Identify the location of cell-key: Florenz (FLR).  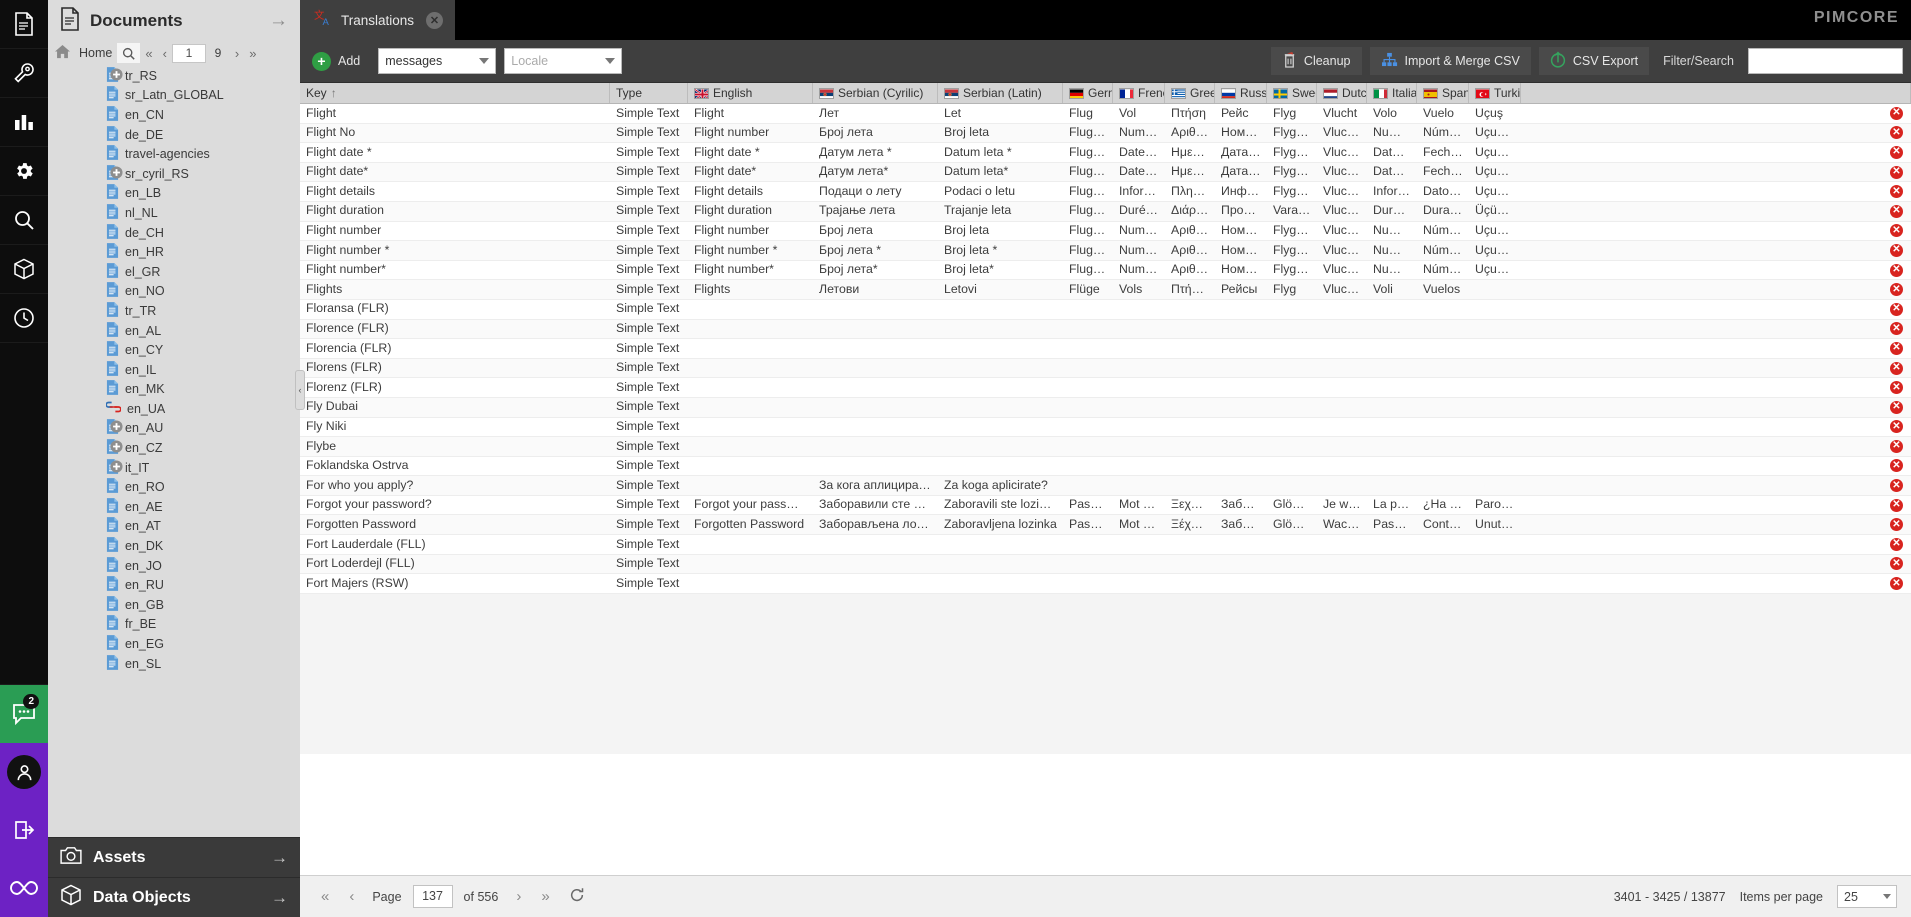
(455, 388).